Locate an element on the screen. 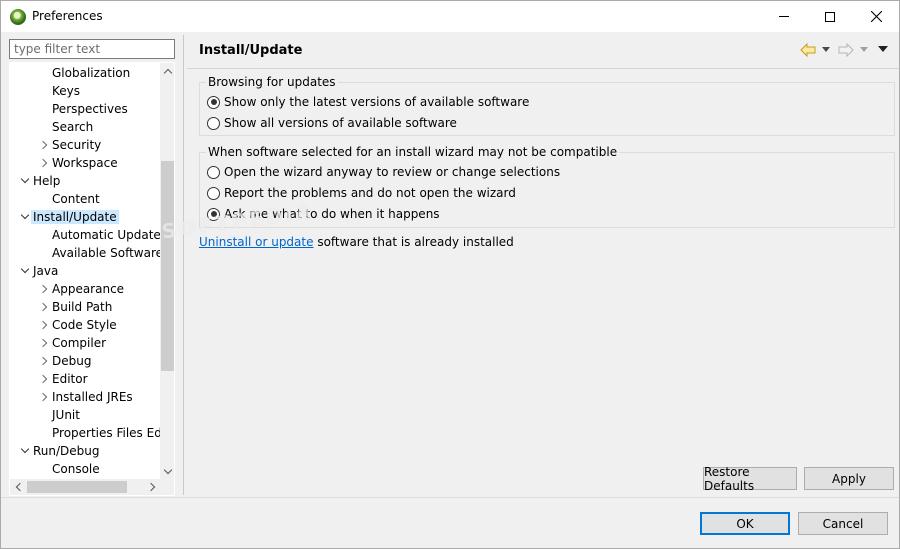  view-menu-icon is located at coordinates (883, 49).